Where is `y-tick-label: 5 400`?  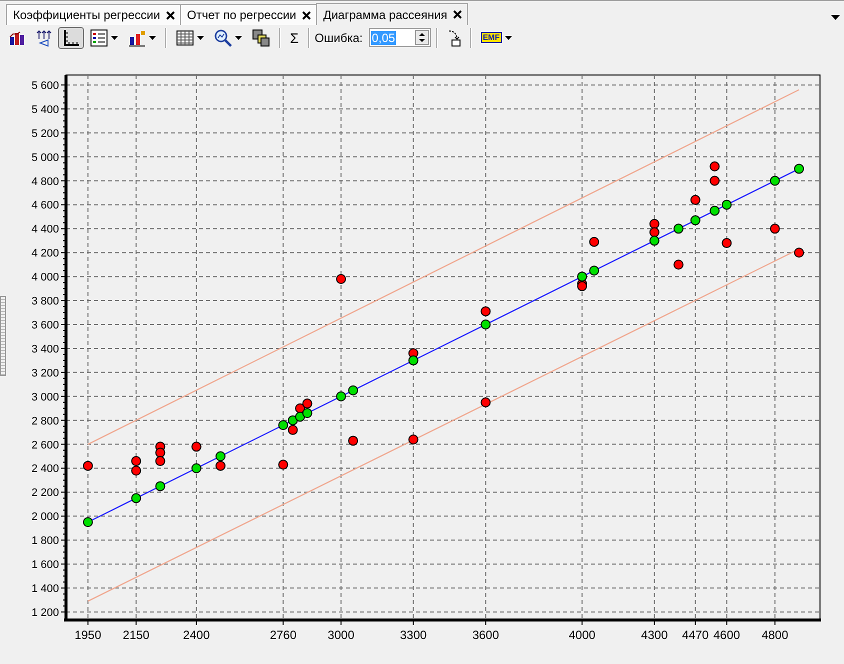
y-tick-label: 5 400 is located at coordinates (45, 110).